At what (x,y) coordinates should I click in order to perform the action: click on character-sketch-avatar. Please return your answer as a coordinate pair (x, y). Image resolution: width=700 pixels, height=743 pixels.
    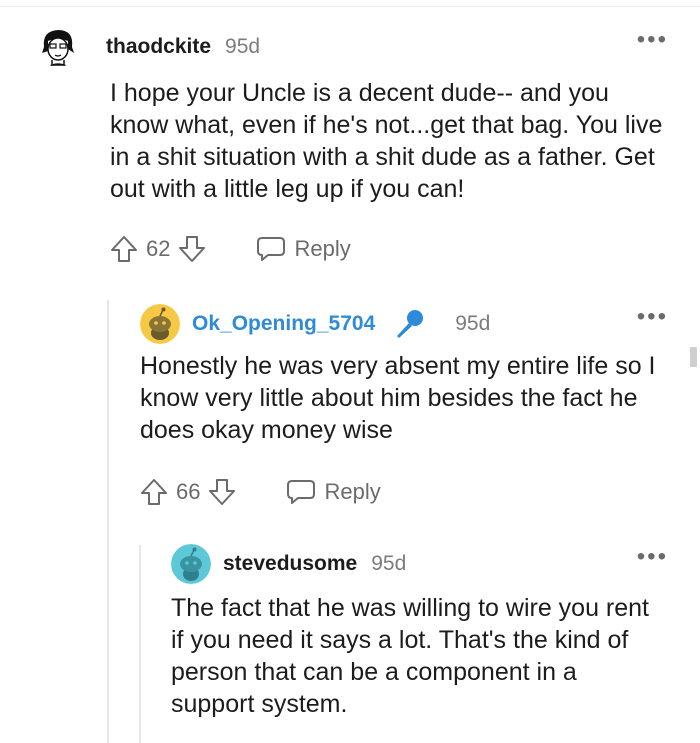
    Looking at the image, I should click on (58, 47).